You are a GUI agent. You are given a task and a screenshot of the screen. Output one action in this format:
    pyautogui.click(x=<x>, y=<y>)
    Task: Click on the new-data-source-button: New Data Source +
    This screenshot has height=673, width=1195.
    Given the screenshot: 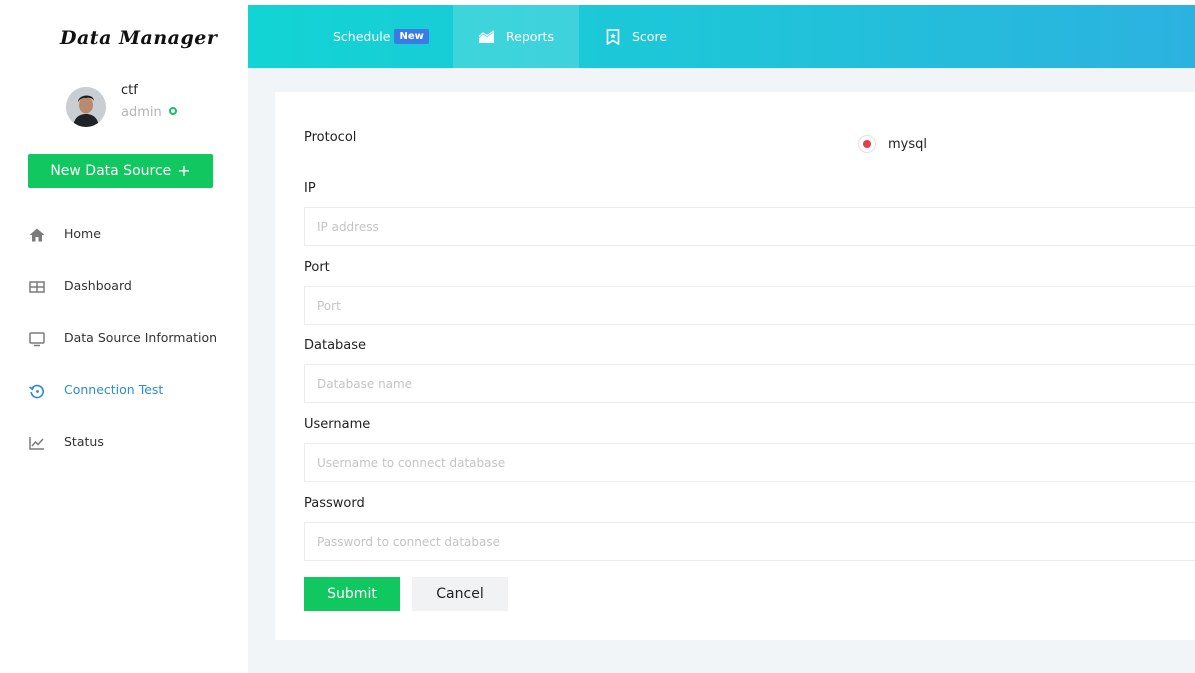 What is the action you would take?
    pyautogui.click(x=120, y=171)
    